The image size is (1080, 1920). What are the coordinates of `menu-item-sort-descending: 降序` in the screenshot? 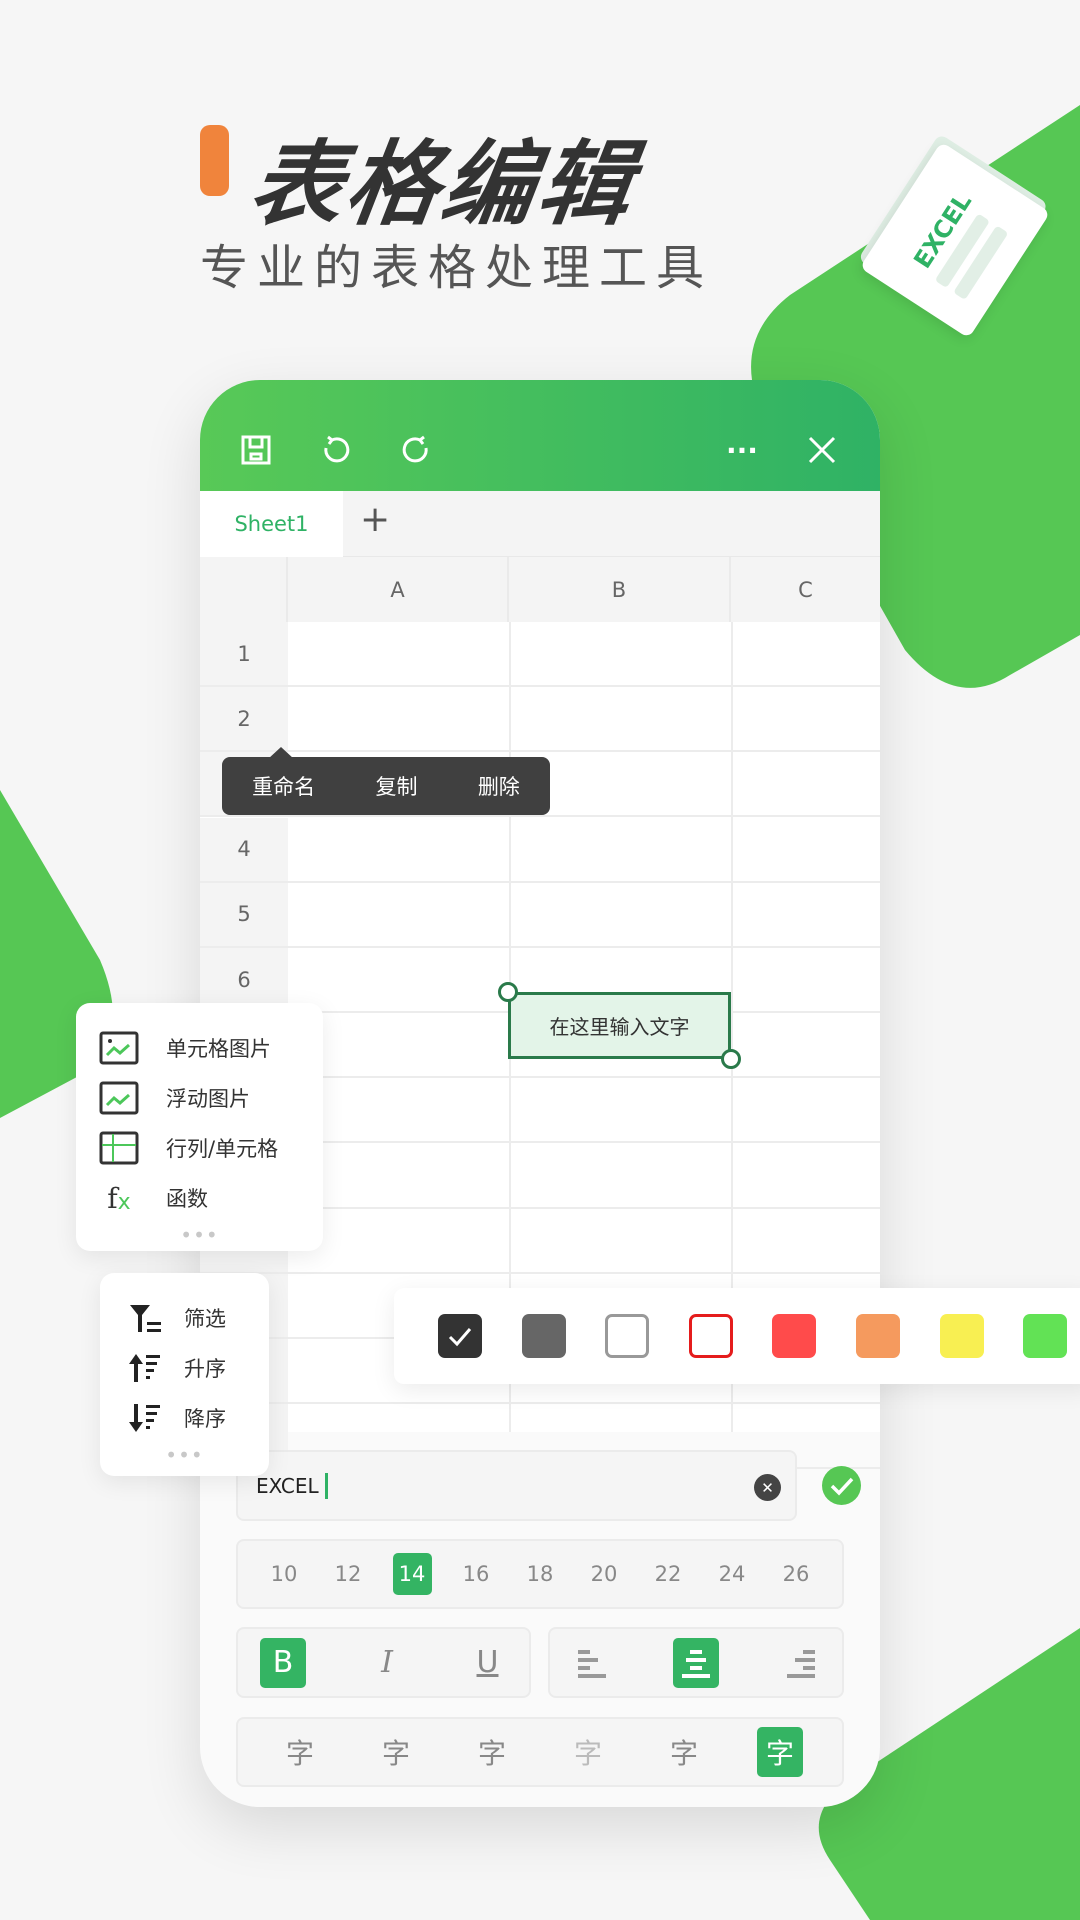 It's located at (198, 1418).